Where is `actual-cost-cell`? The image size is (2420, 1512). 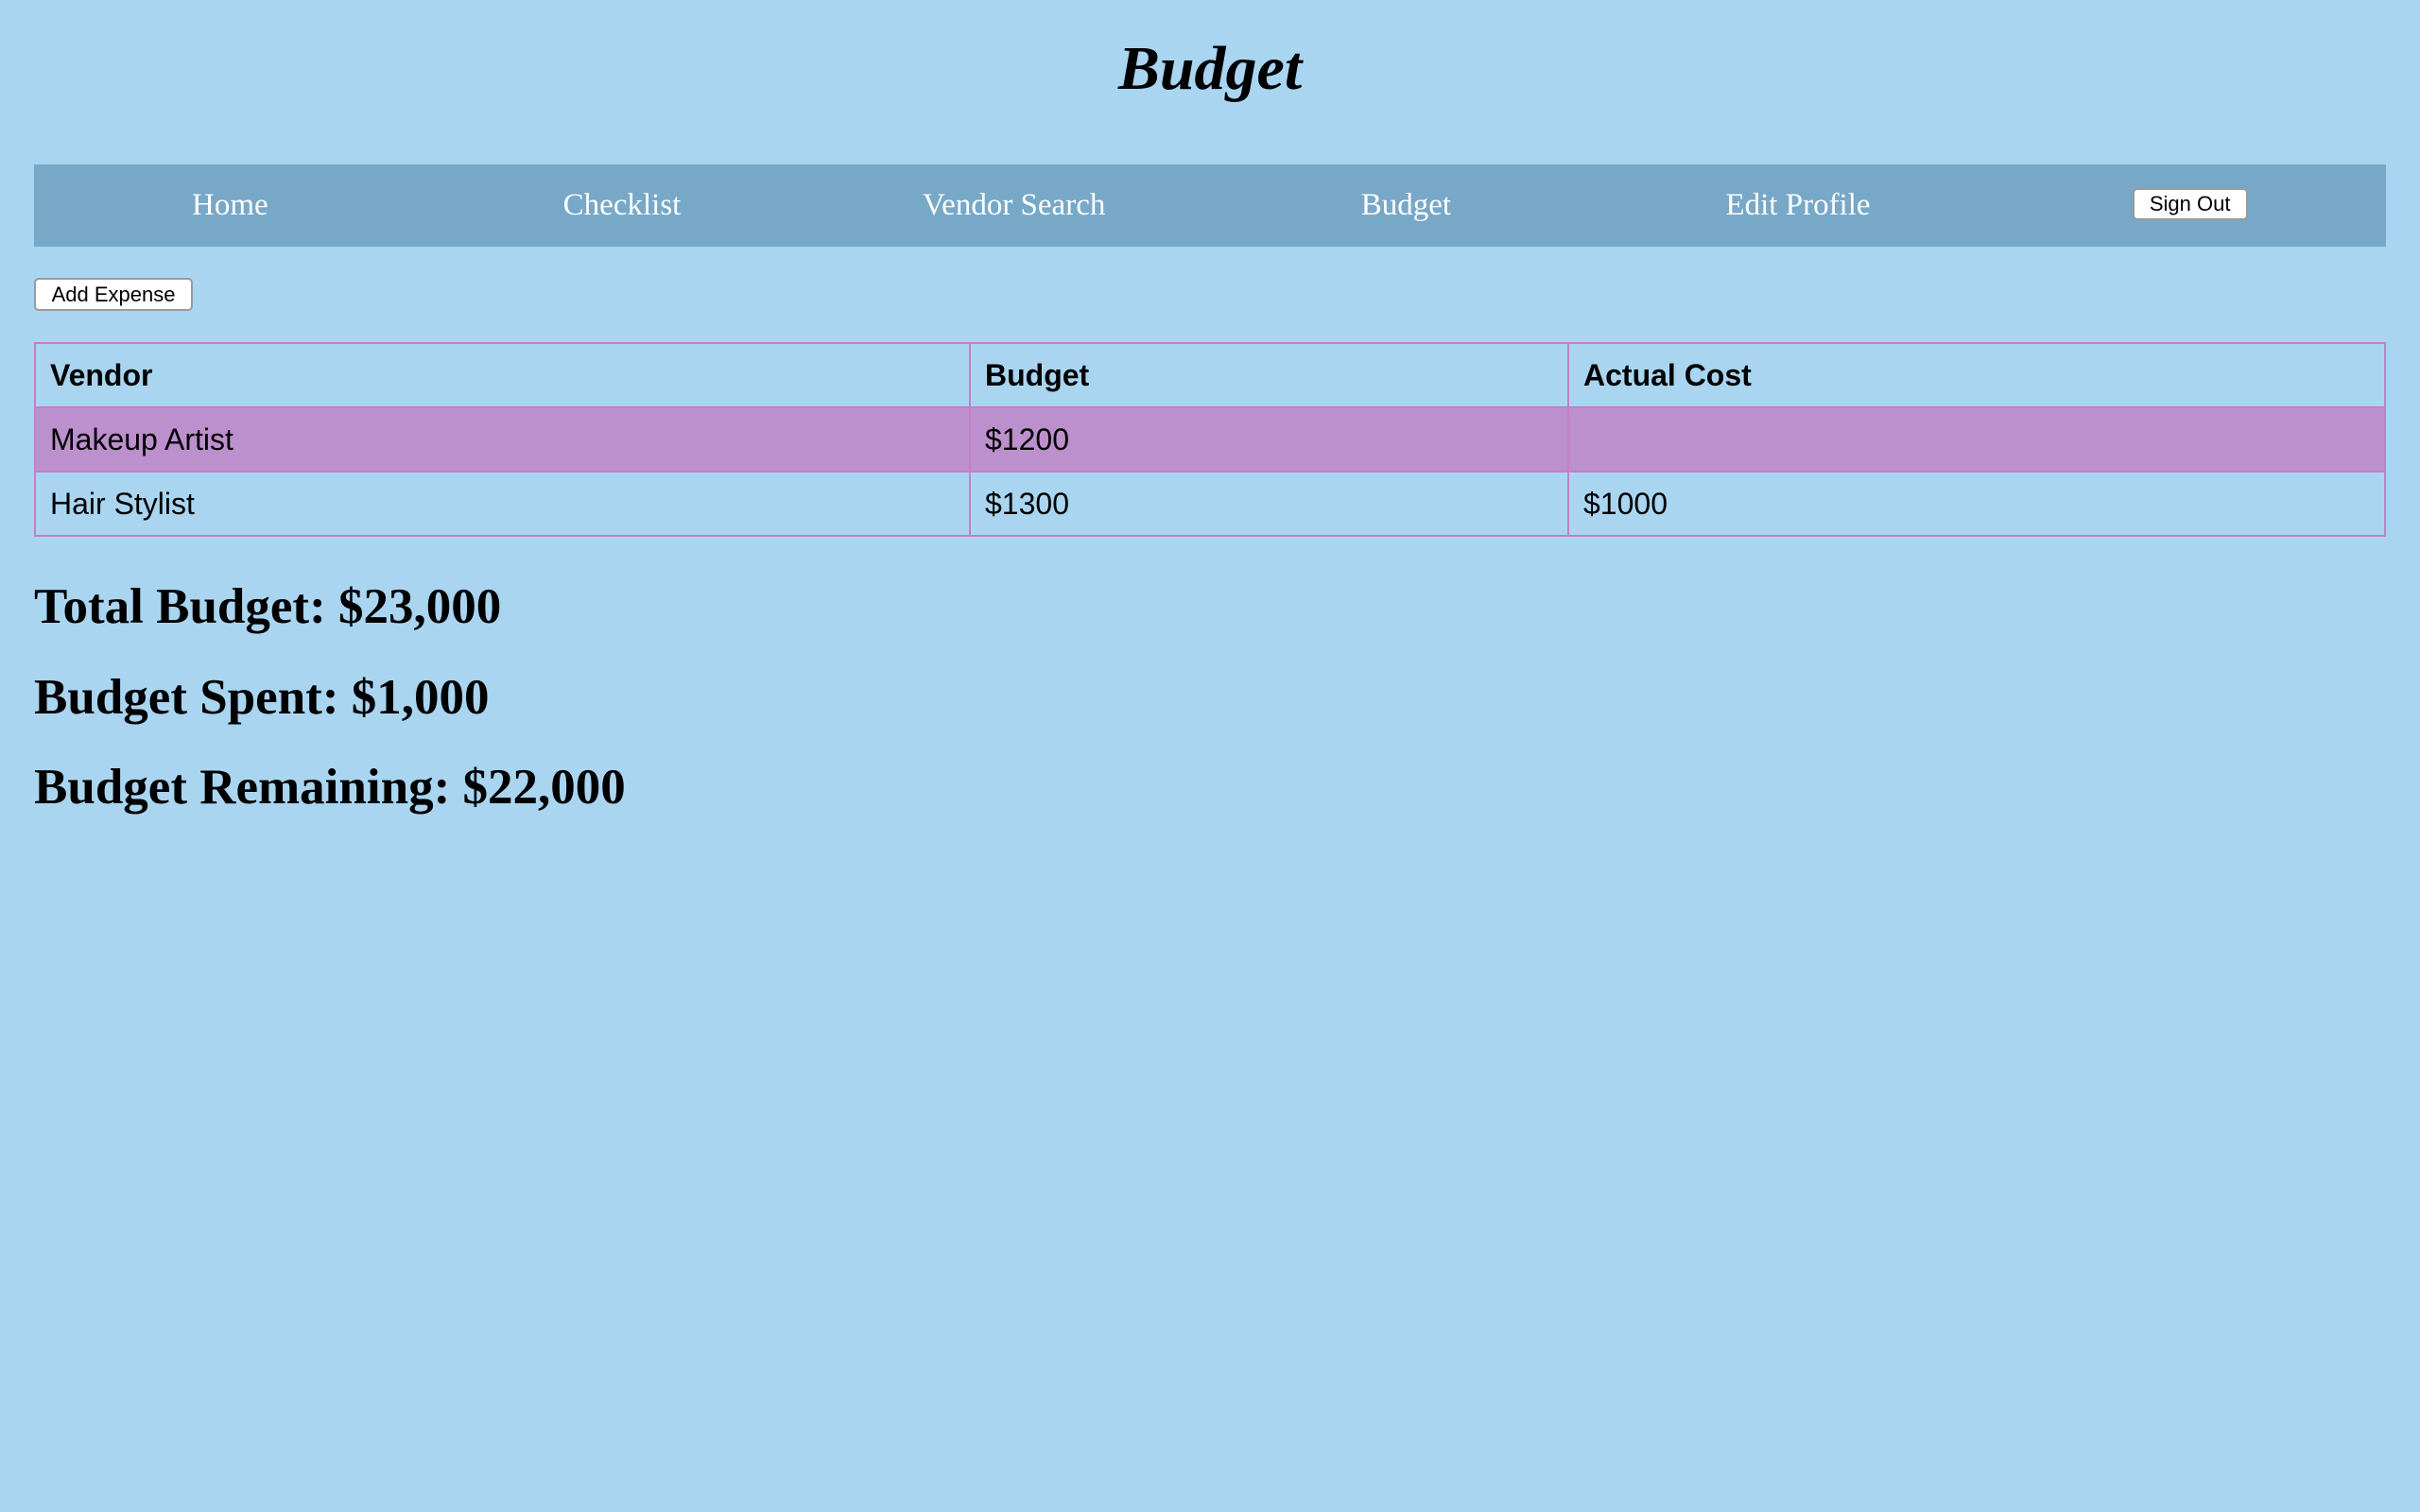 actual-cost-cell is located at coordinates (1977, 439).